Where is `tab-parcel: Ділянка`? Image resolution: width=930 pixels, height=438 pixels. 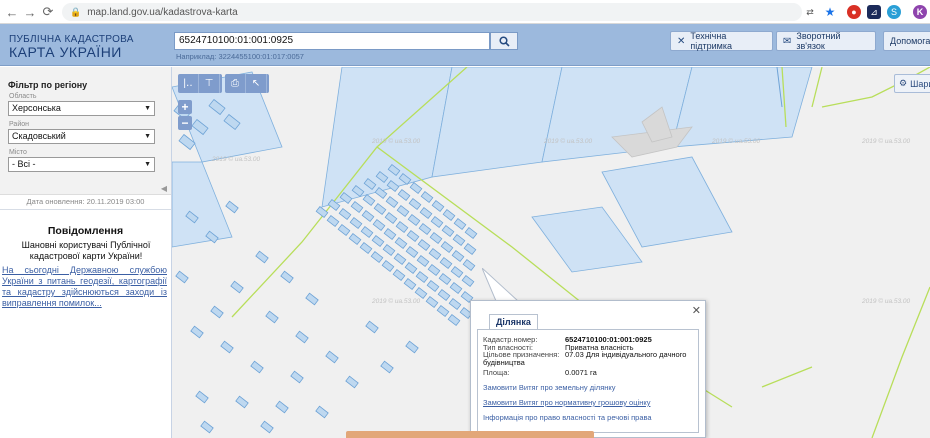 tab-parcel: Ділянка is located at coordinates (513, 321).